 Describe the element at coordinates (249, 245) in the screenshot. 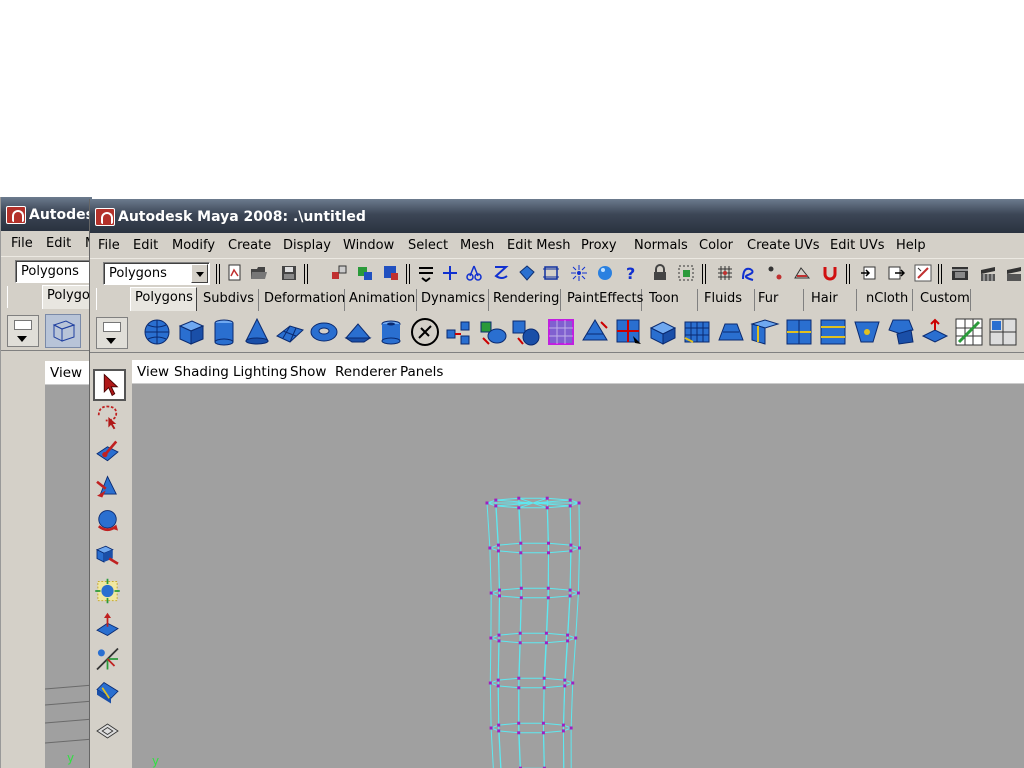

I see `menu-create: Create` at that location.